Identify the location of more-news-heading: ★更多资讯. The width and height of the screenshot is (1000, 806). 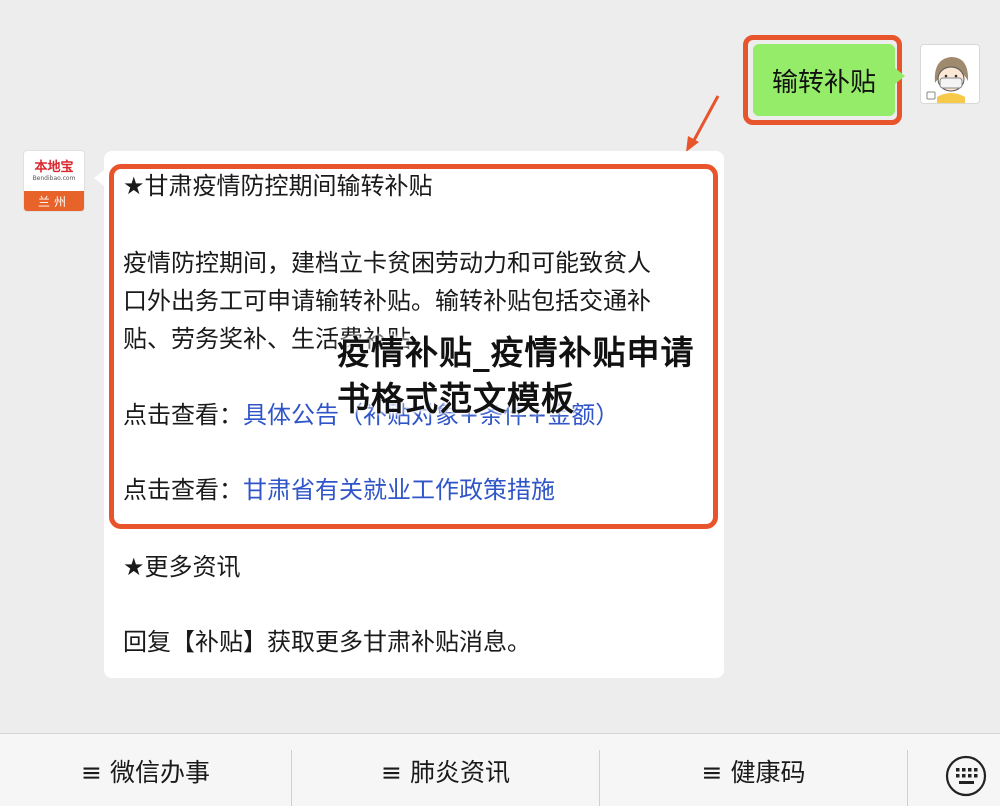
(182, 567).